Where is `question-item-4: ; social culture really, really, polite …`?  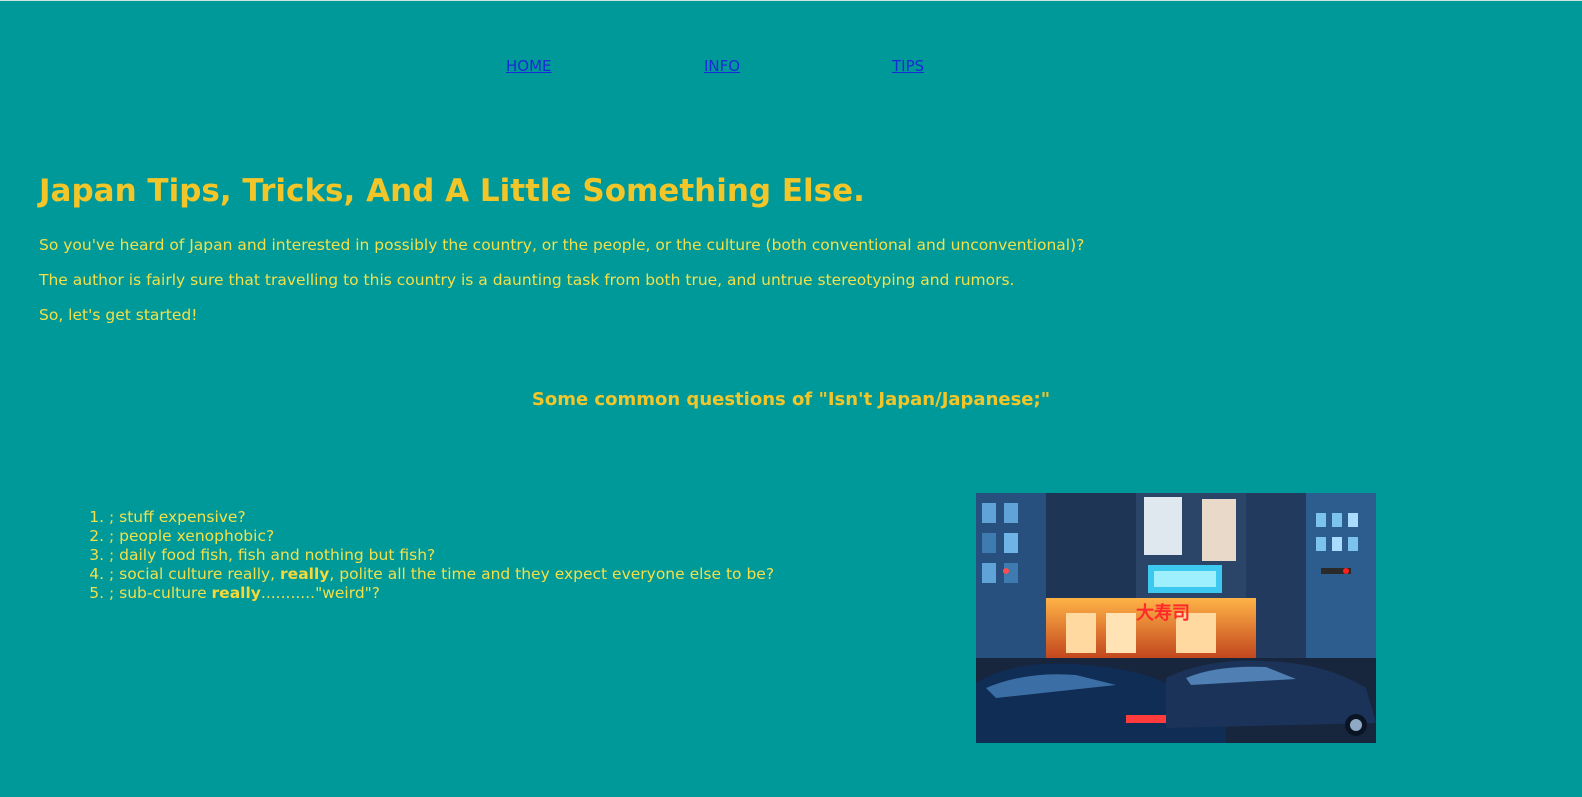 question-item-4: ; social culture really, really, polite … is located at coordinates (441, 574).